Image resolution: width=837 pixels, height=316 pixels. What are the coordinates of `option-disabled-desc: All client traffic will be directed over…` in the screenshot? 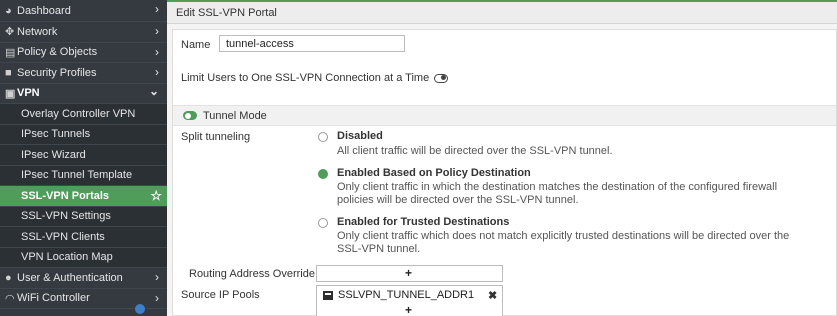 It's located at (475, 151).